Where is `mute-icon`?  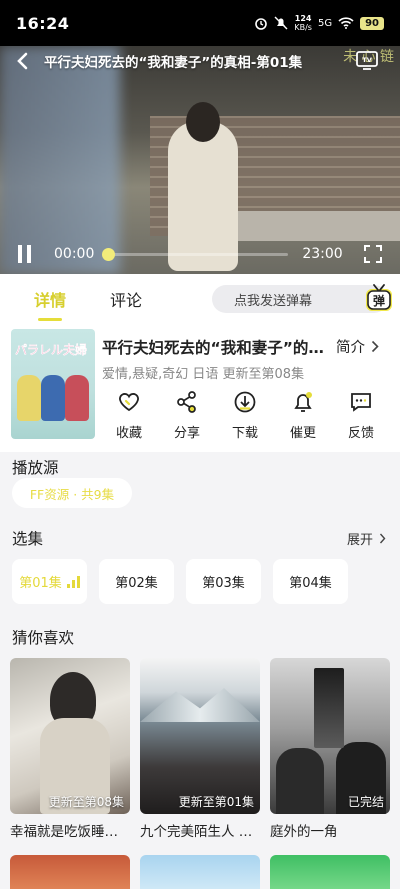
mute-icon is located at coordinates (281, 23).